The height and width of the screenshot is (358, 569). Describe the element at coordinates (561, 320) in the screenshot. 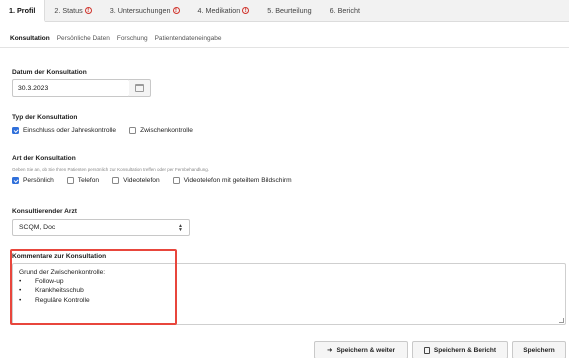

I see `resize-handle-icon` at that location.